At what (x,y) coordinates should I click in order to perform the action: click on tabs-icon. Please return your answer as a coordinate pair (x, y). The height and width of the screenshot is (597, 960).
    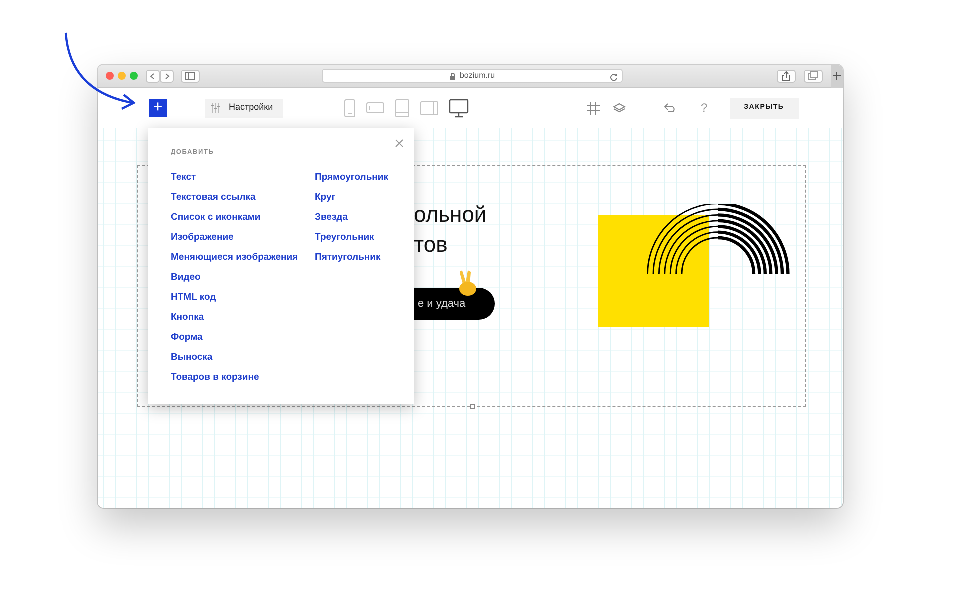
    Looking at the image, I should click on (814, 76).